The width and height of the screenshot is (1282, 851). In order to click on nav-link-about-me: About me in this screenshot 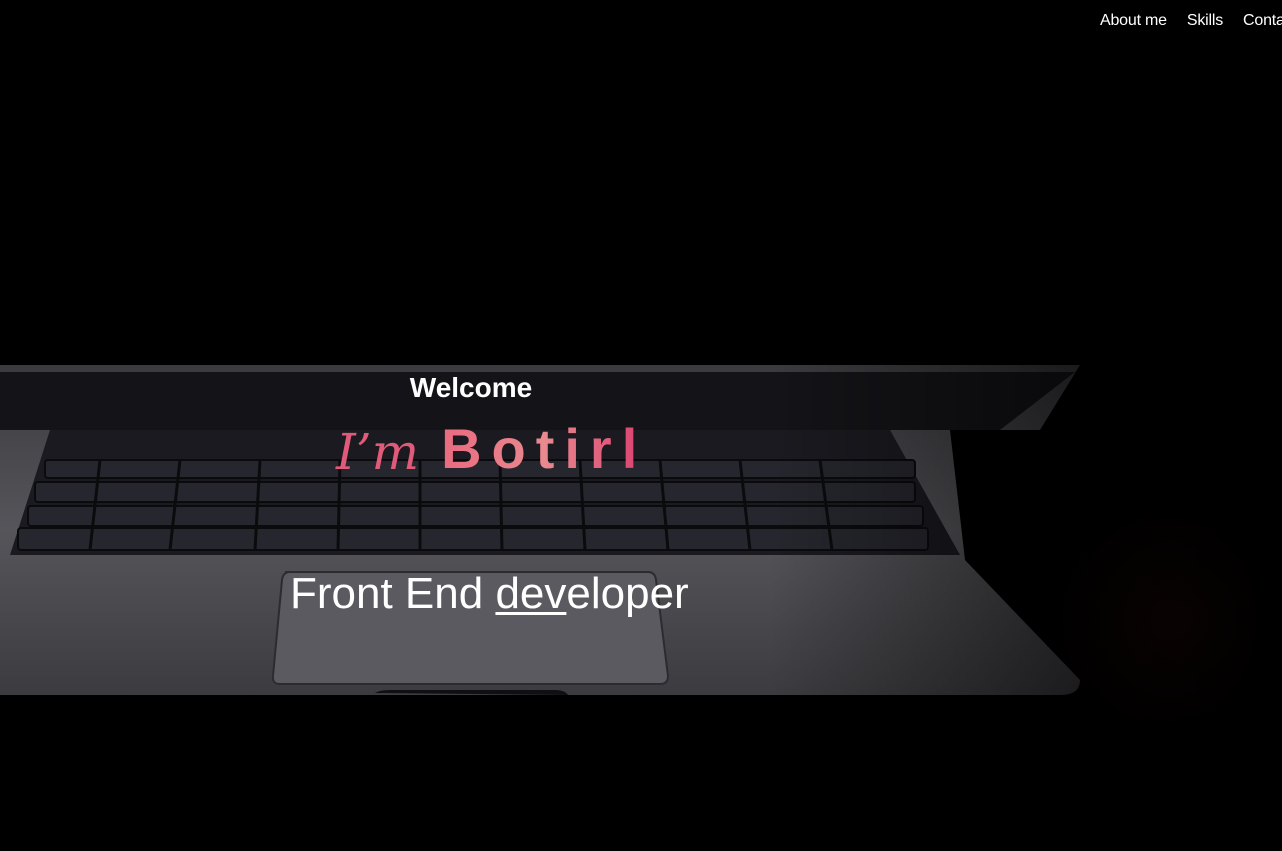, I will do `click(1133, 21)`.